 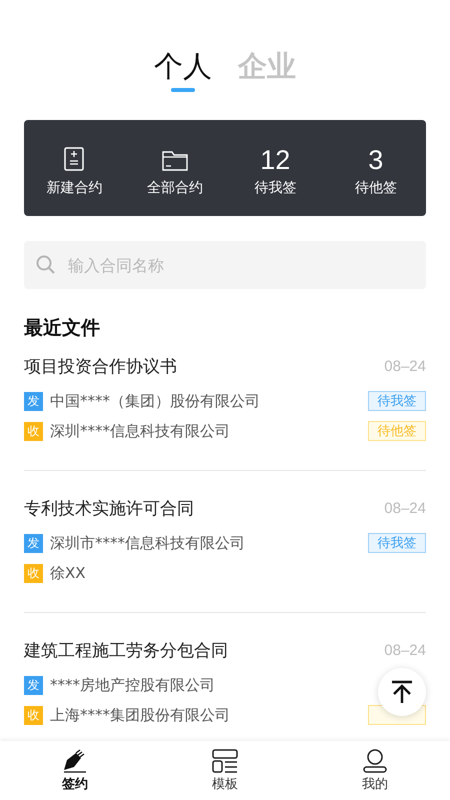 What do you see at coordinates (140, 431) in the screenshot?
I see `party-name: 深圳****信息科技有限公司` at bounding box center [140, 431].